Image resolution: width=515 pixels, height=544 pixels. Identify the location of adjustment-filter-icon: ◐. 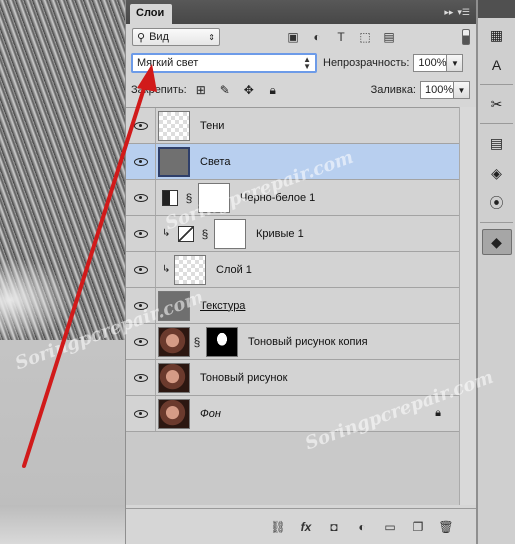
(317, 37).